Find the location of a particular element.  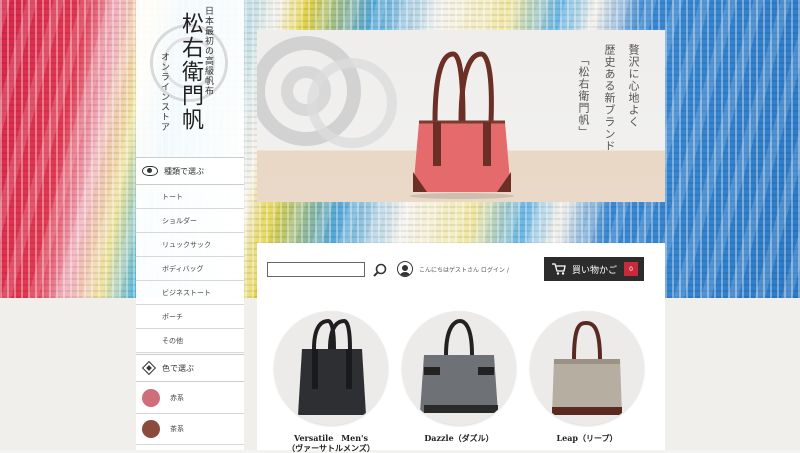

brown-swatch-icon is located at coordinates (151, 429).